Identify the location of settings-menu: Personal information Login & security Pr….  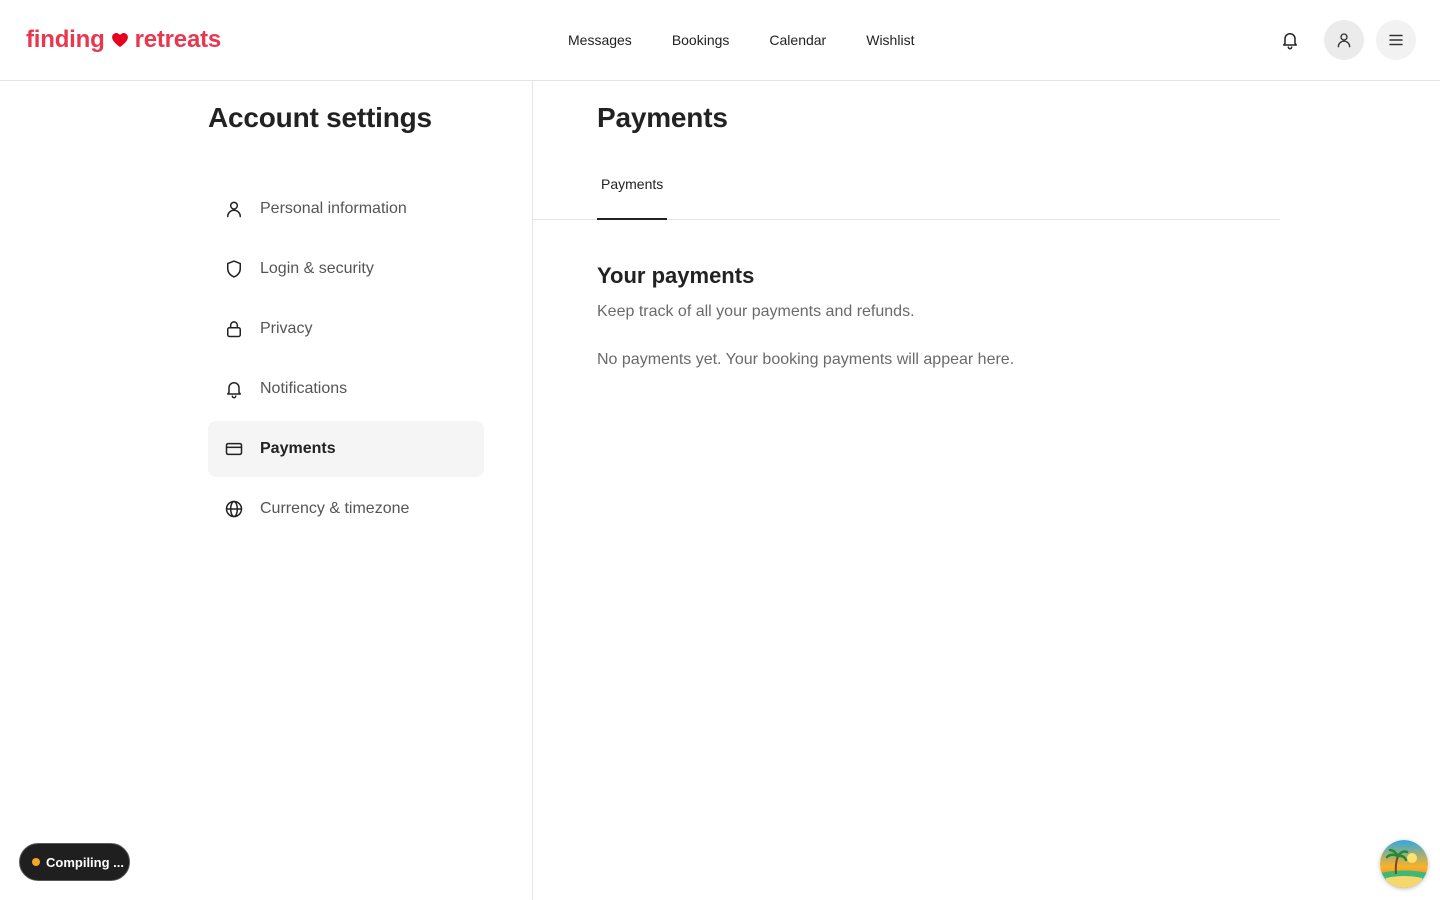
(346, 361).